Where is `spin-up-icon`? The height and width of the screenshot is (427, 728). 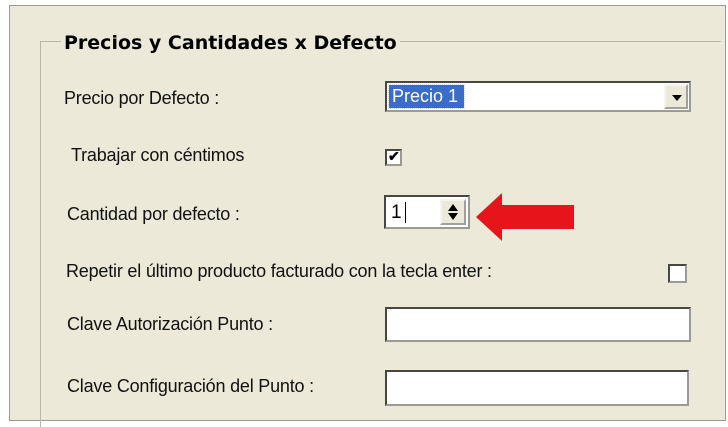 spin-up-icon is located at coordinates (453, 207).